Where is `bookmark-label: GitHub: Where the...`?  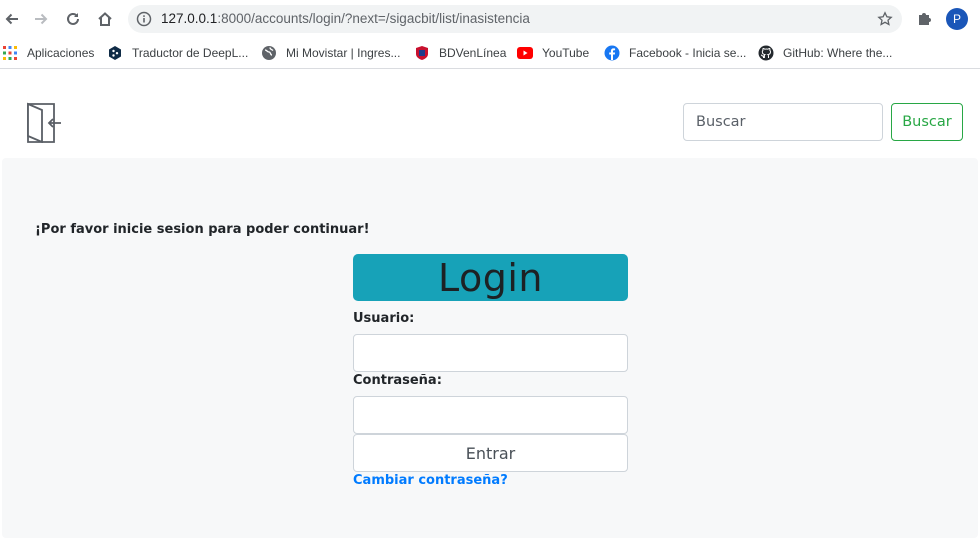 bookmark-label: GitHub: Where the... is located at coordinates (838, 53).